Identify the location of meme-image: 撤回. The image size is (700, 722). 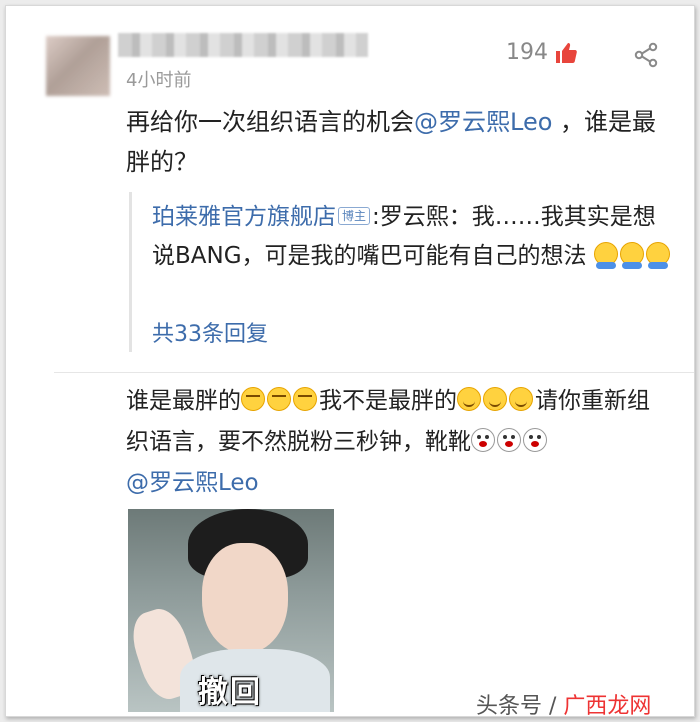
(231, 610).